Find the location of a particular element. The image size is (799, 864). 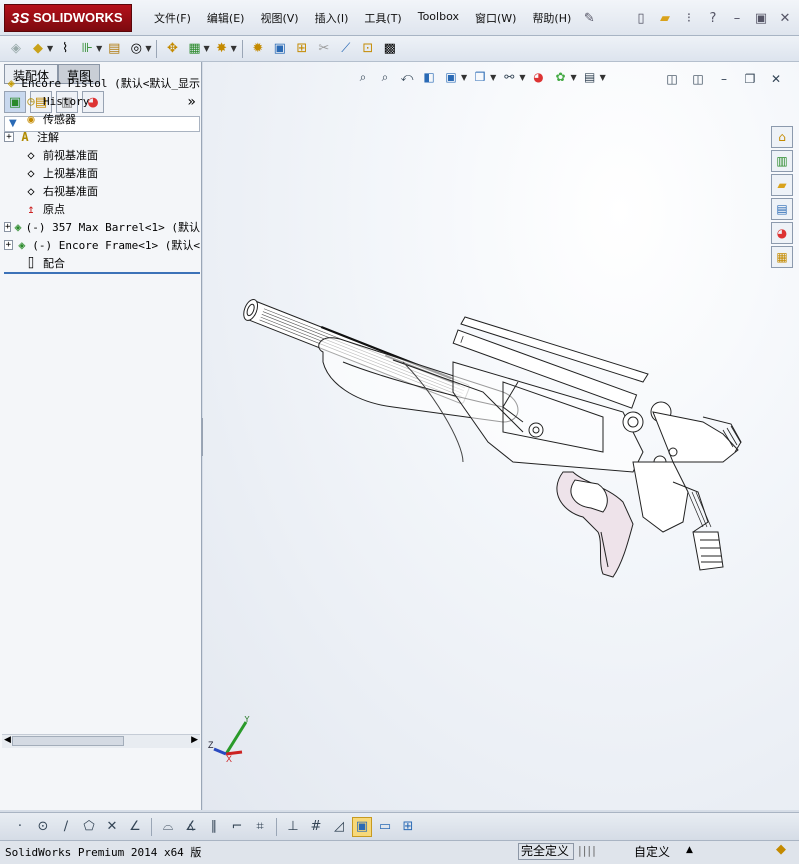

grid-icon: # is located at coordinates (316, 827).